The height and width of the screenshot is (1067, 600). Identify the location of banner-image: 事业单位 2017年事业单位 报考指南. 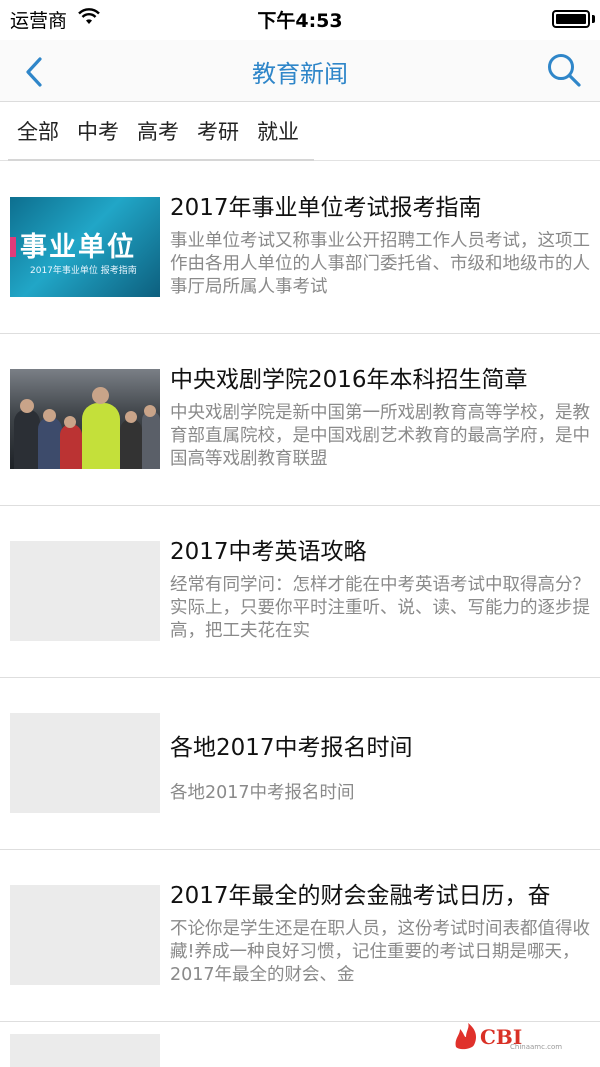
(85, 247).